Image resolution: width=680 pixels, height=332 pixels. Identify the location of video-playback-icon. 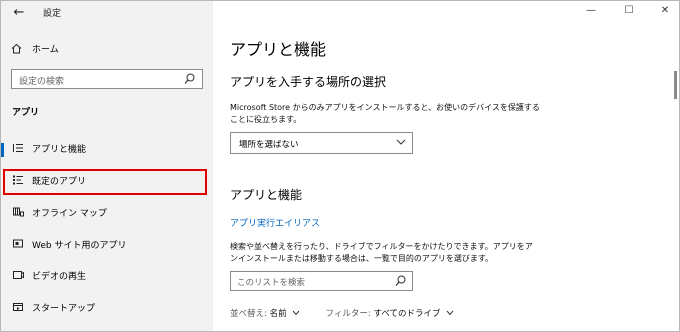
(18, 277).